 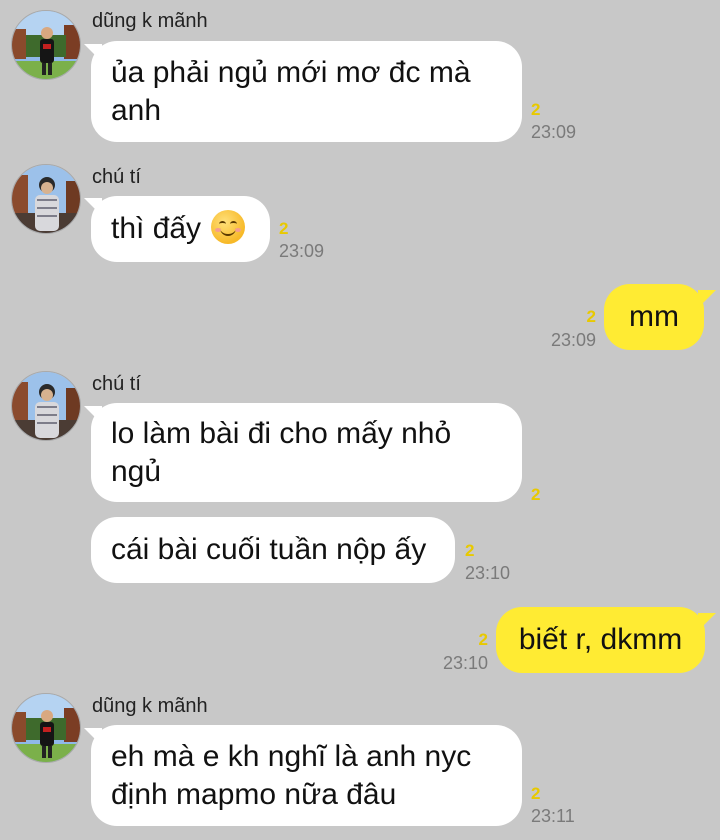 I want to click on message-bubble: thì đấy, so click(x=180, y=229).